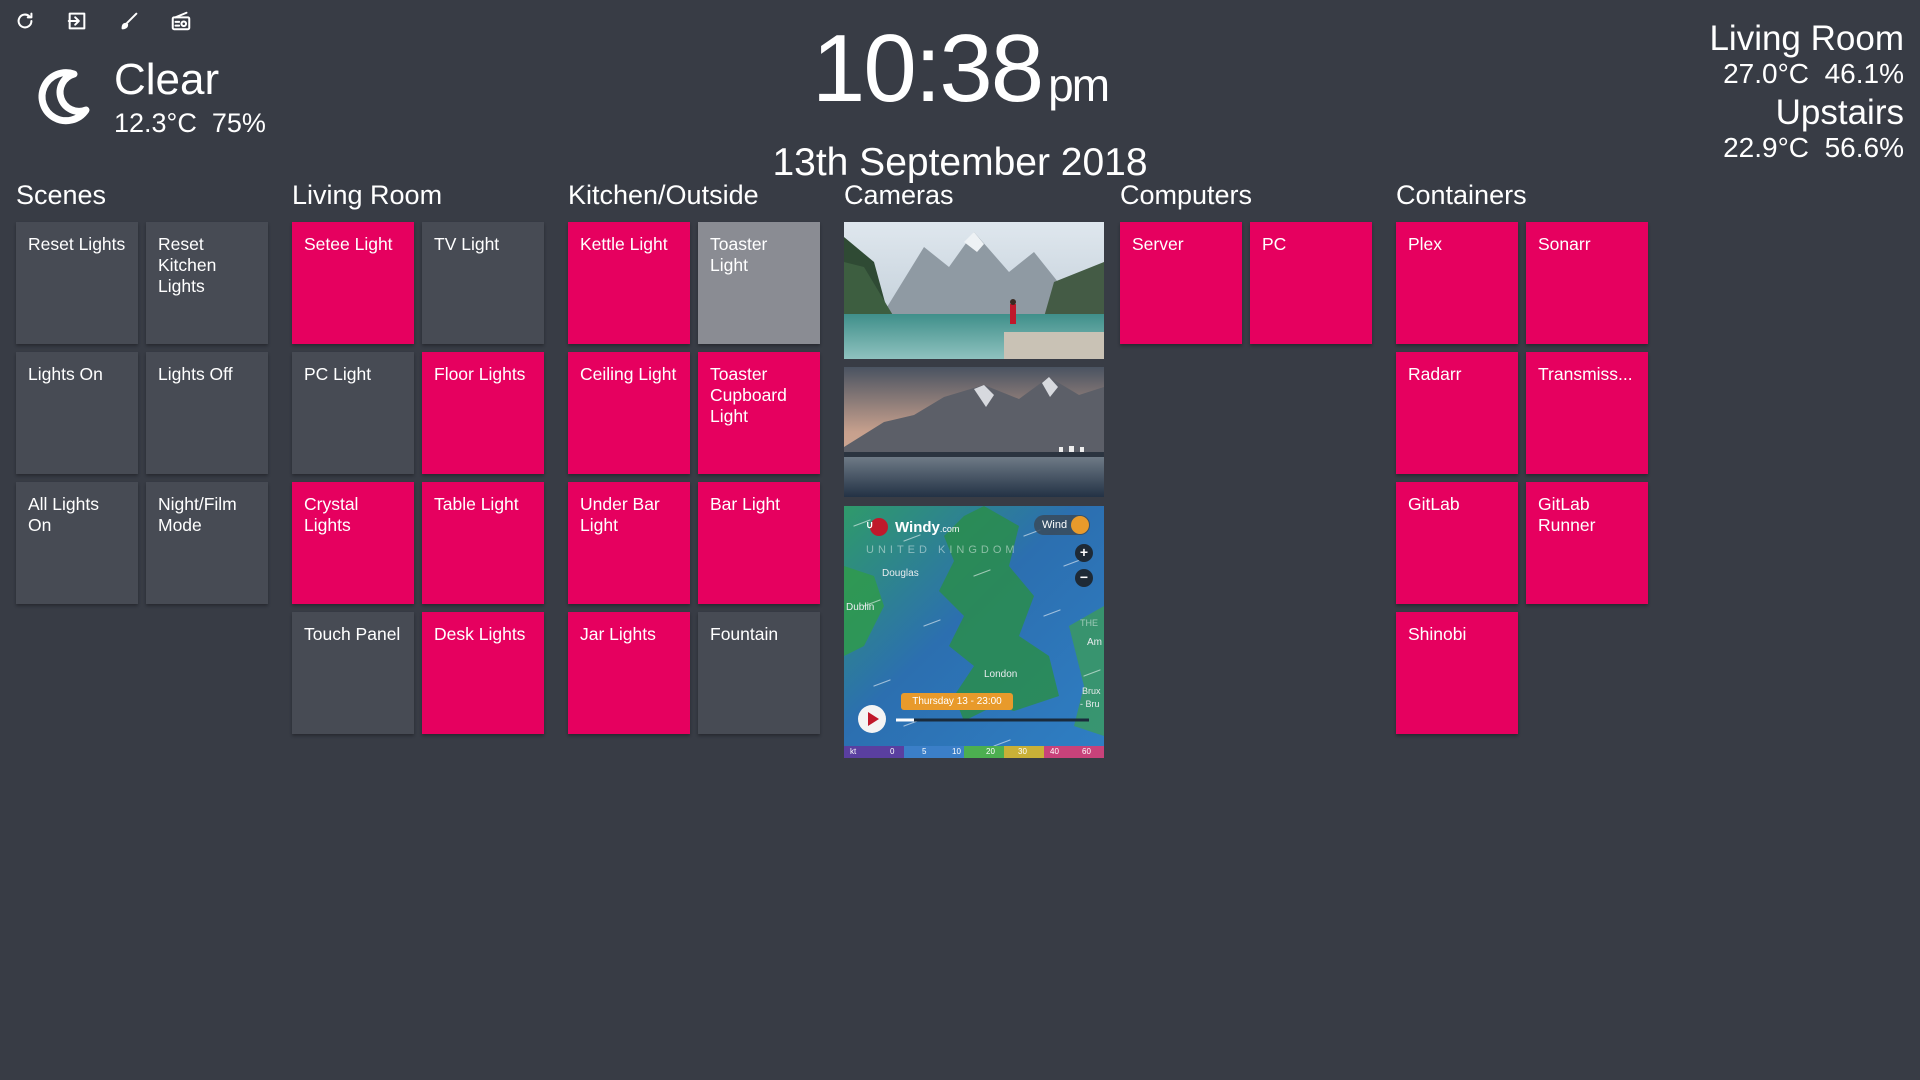 The width and height of the screenshot is (1920, 1080). Describe the element at coordinates (353, 673) in the screenshot. I see `tile-touch-panel: Touch Panel` at that location.